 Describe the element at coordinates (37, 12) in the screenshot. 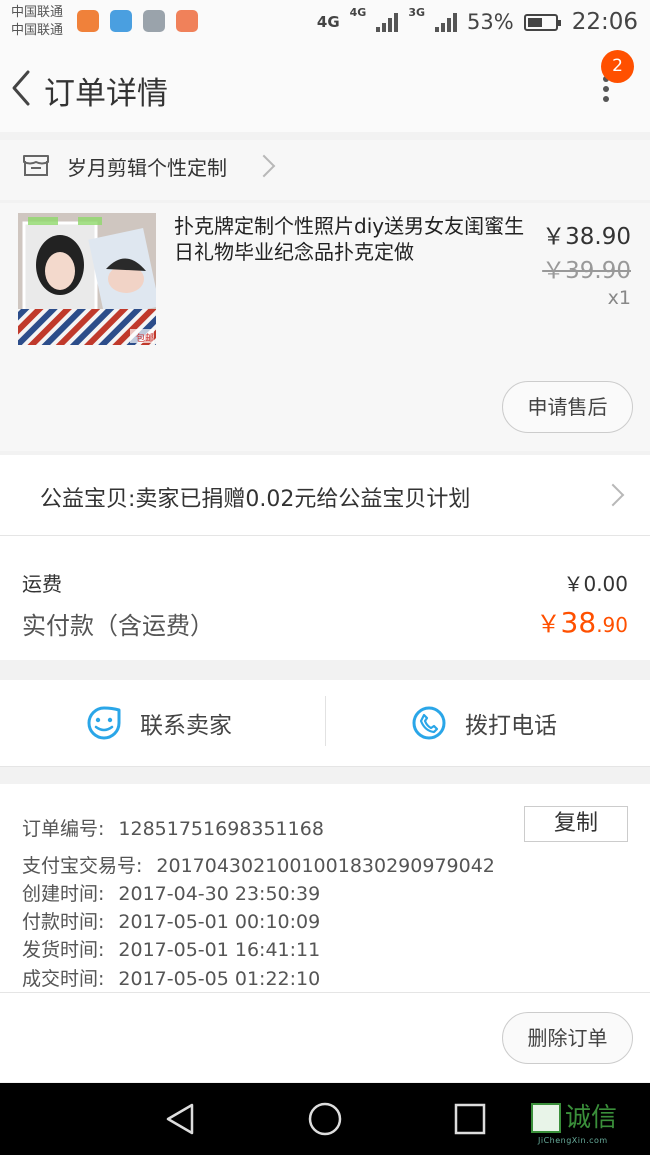

I see `carrier-1: 中国联通` at that location.